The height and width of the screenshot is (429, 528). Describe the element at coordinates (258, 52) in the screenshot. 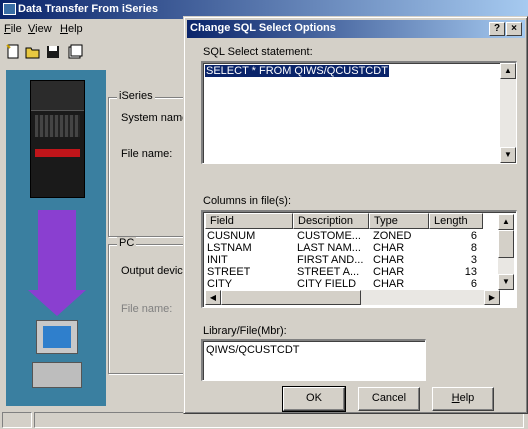

I see `sql-statement-label: SQL Select statement:` at that location.